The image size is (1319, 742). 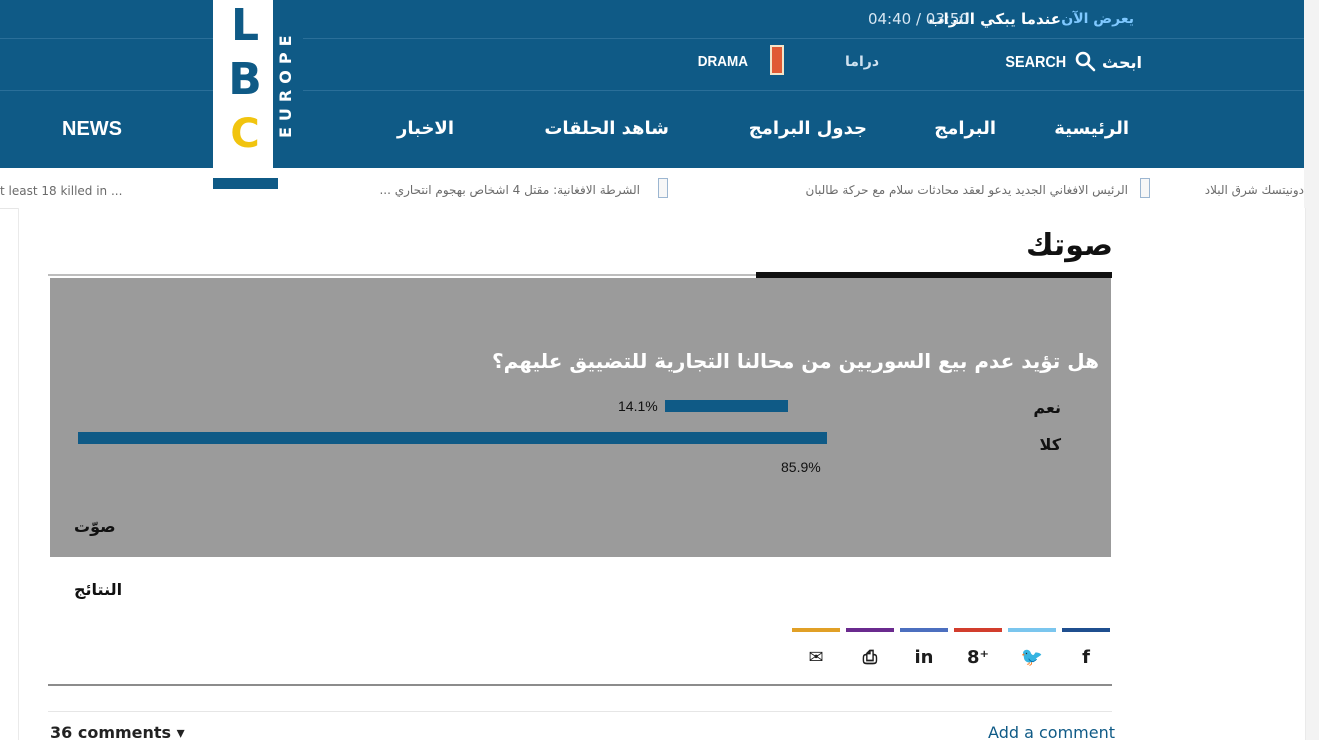 I want to click on print-icon: ⎙, so click(x=870, y=657).